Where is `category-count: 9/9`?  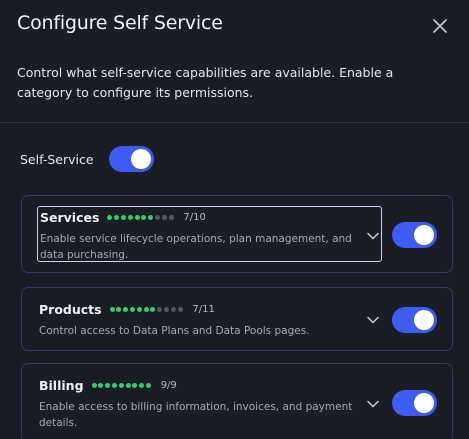
category-count: 9/9 is located at coordinates (168, 385).